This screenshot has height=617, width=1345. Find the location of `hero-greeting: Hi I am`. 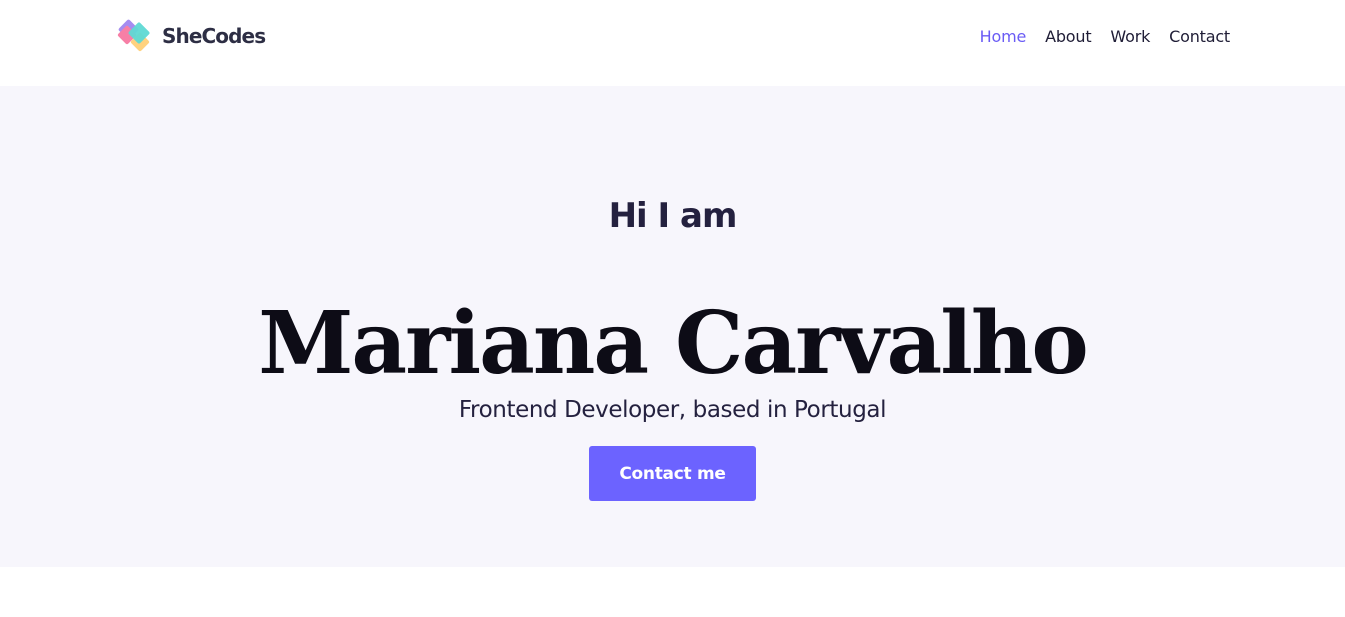

hero-greeting: Hi I am is located at coordinates (673, 216).